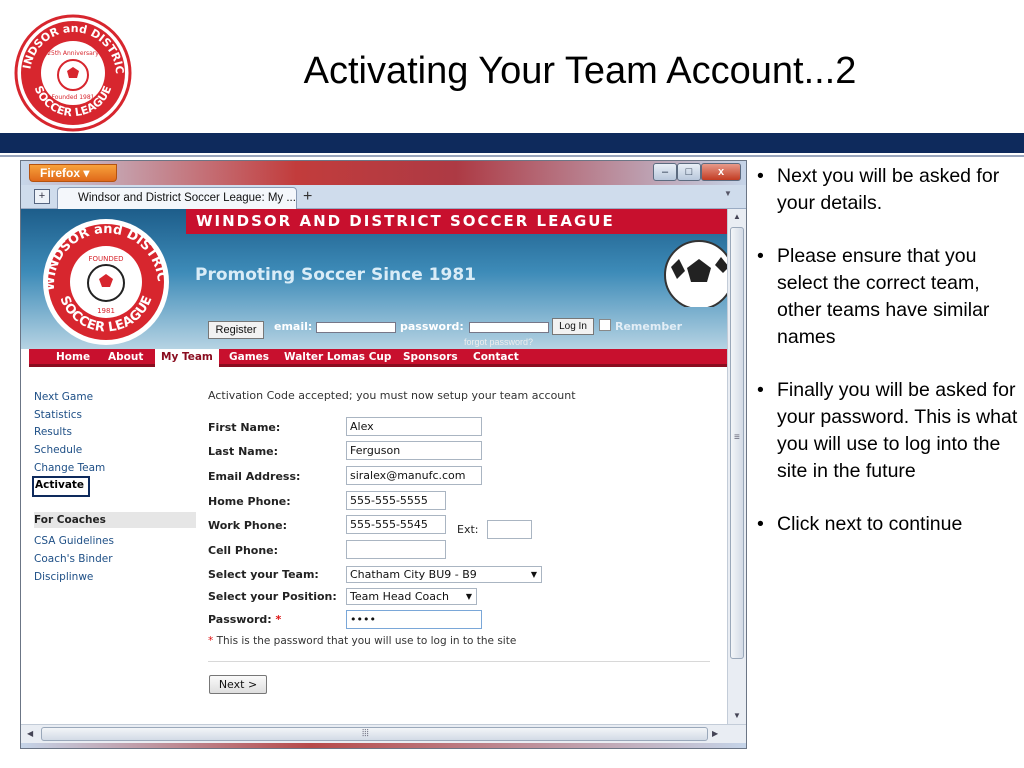 The width and height of the screenshot is (1024, 768). What do you see at coordinates (870, 524) in the screenshot?
I see `bullet-text: Click next to continue` at bounding box center [870, 524].